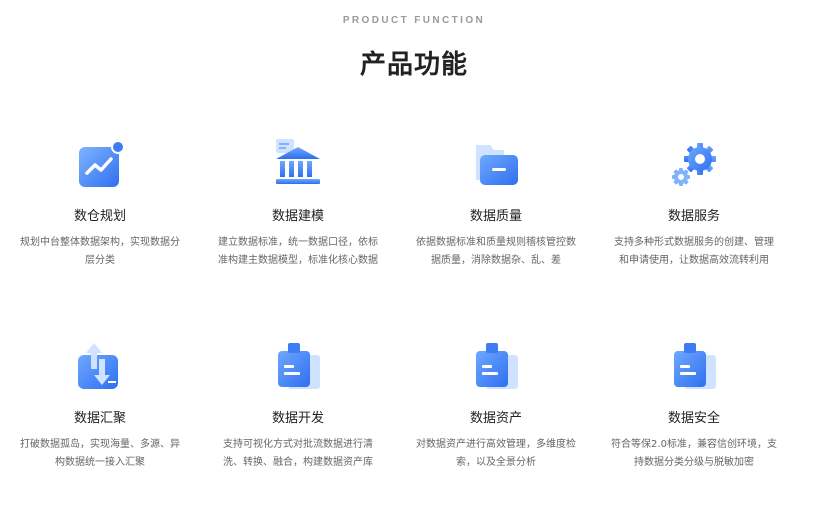 This screenshot has height=515, width=828. I want to click on feature-card-data-aggregation: 数据汇聚 打破数据孤岛，实现海量、多源、异构数据统一接入汇聚, so click(100, 404).